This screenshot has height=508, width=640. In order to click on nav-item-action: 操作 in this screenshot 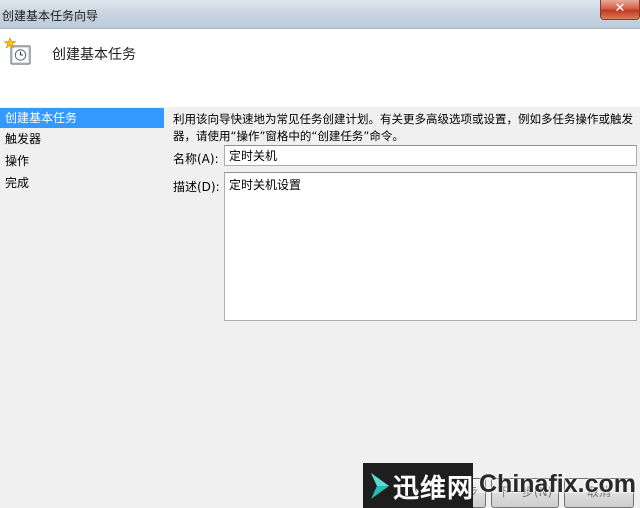, I will do `click(82, 161)`.